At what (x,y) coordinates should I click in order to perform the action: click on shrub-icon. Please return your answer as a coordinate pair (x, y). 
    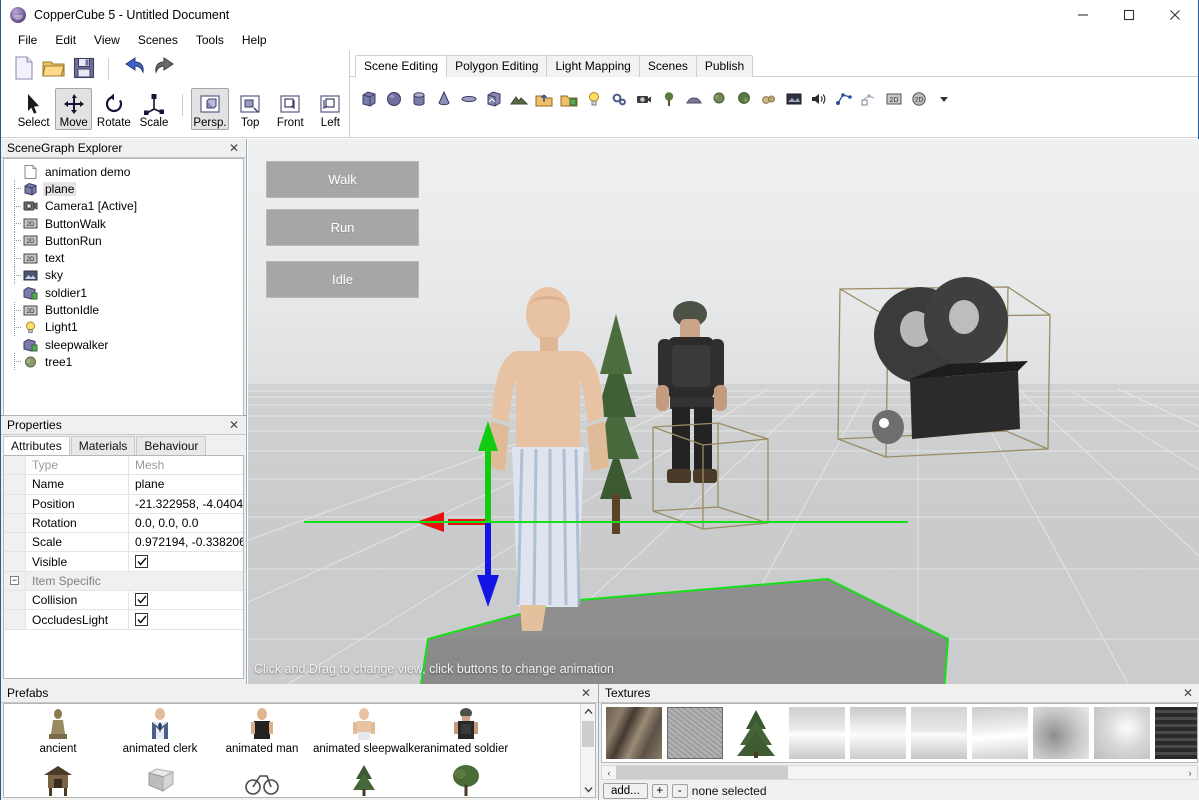
    Looking at the image, I should click on (743, 99).